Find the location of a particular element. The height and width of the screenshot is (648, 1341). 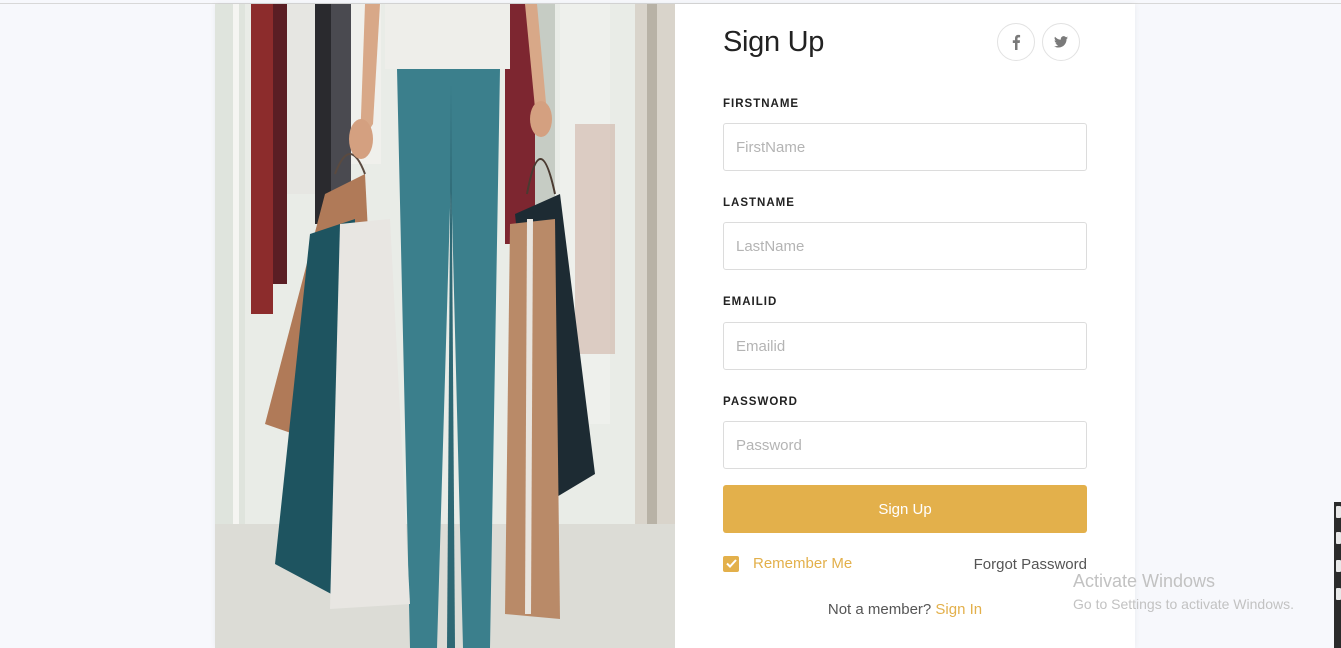

lastname-input is located at coordinates (905, 246).